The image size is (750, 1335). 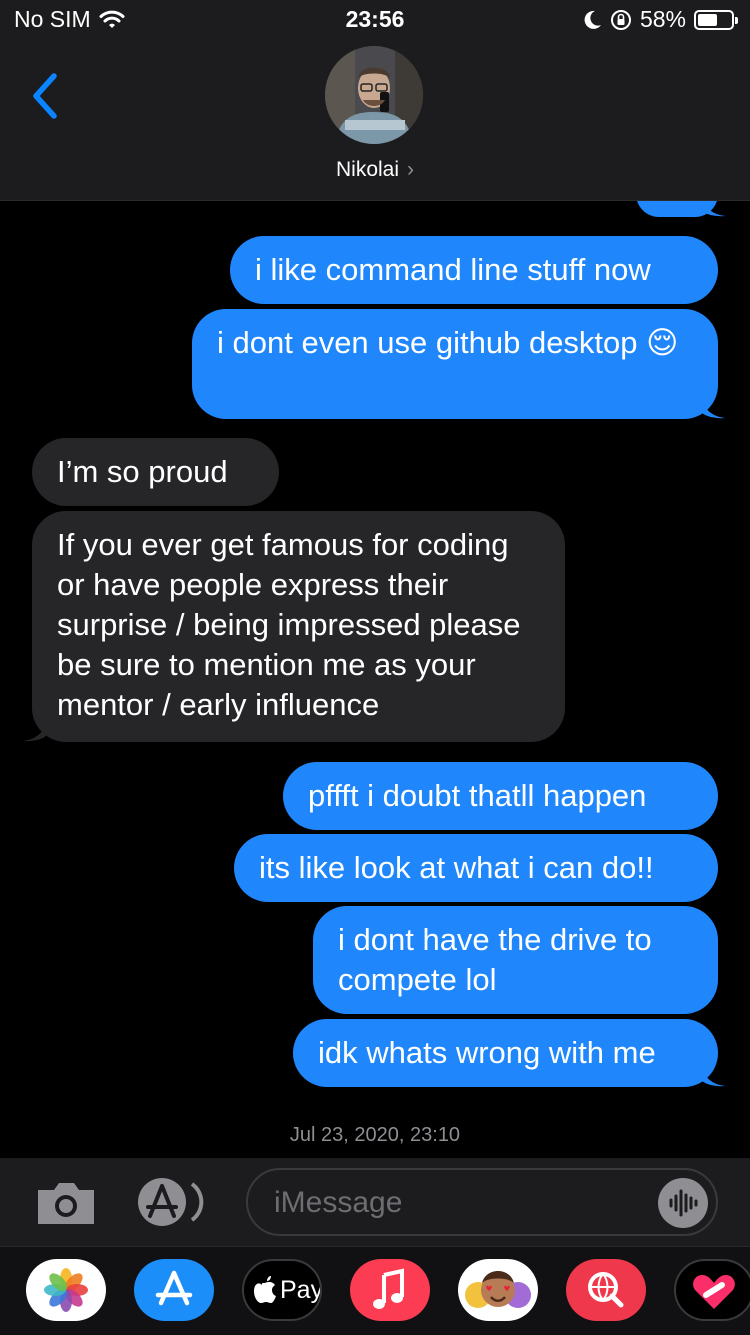 I want to click on battery-fill, so click(x=707, y=19).